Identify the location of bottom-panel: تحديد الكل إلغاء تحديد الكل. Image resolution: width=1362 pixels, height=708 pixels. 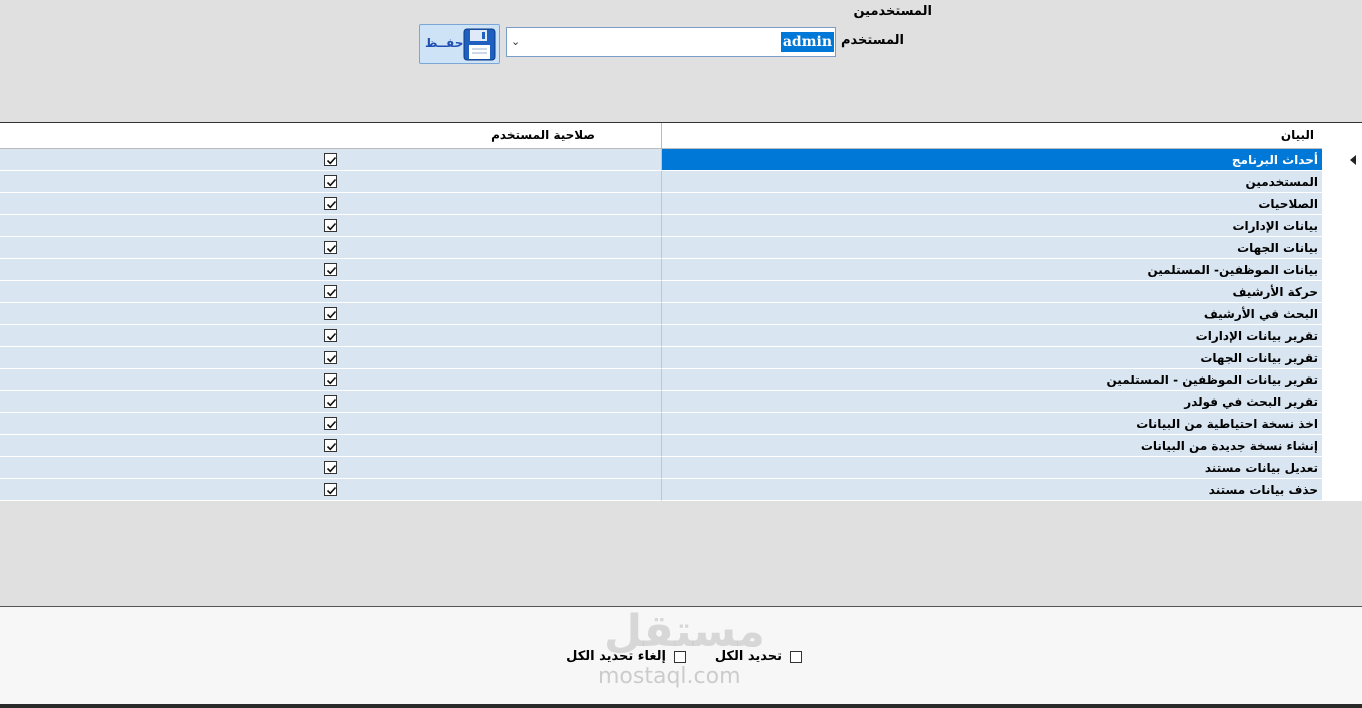
(681, 655).